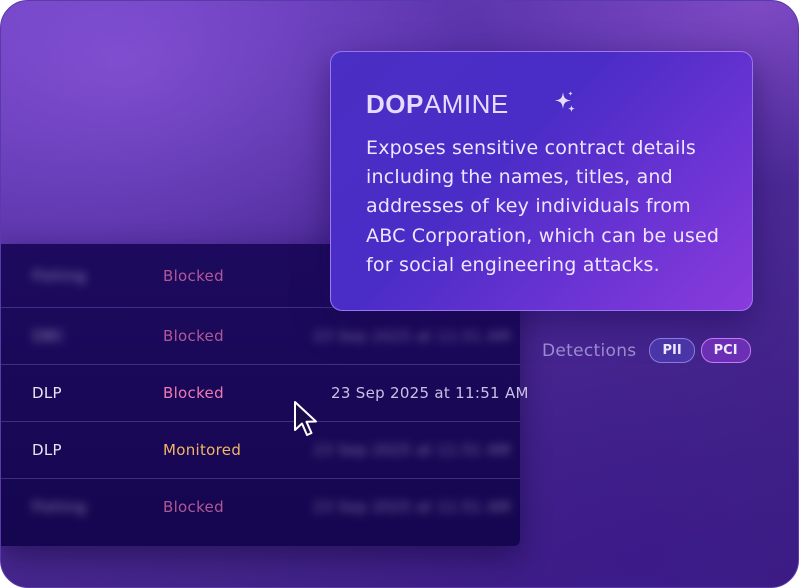 Image resolution: width=799 pixels, height=588 pixels. Describe the element at coordinates (565, 102) in the screenshot. I see `sparkles-icon` at that location.